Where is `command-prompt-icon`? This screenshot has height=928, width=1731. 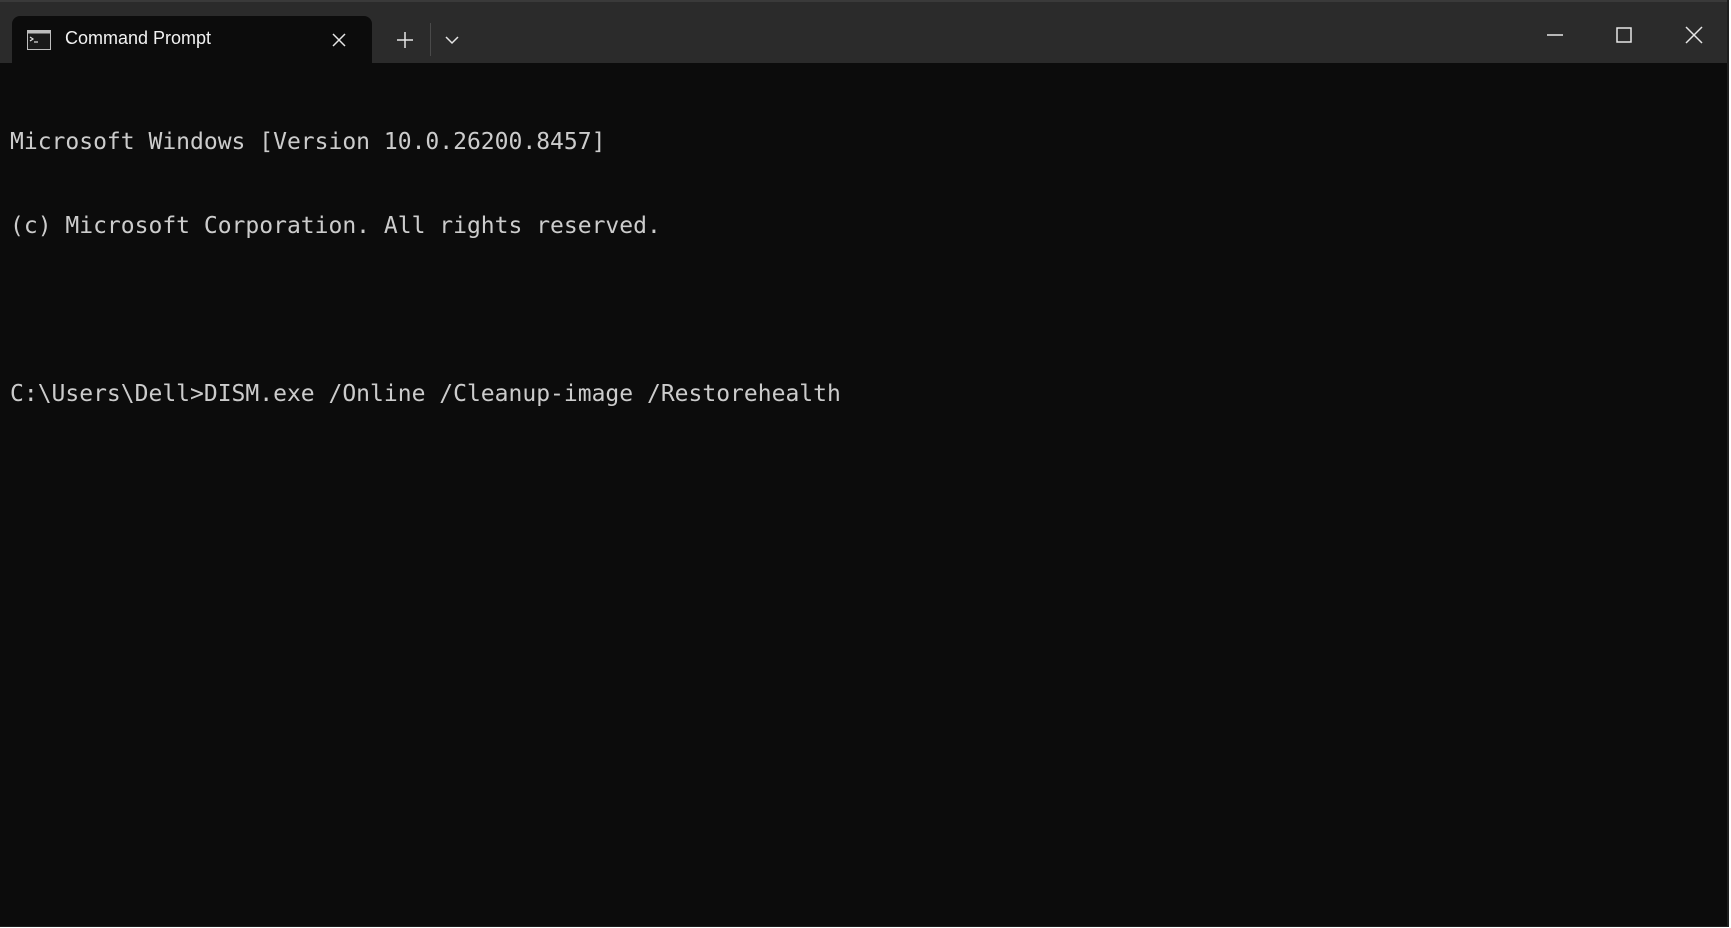 command-prompt-icon is located at coordinates (39, 40).